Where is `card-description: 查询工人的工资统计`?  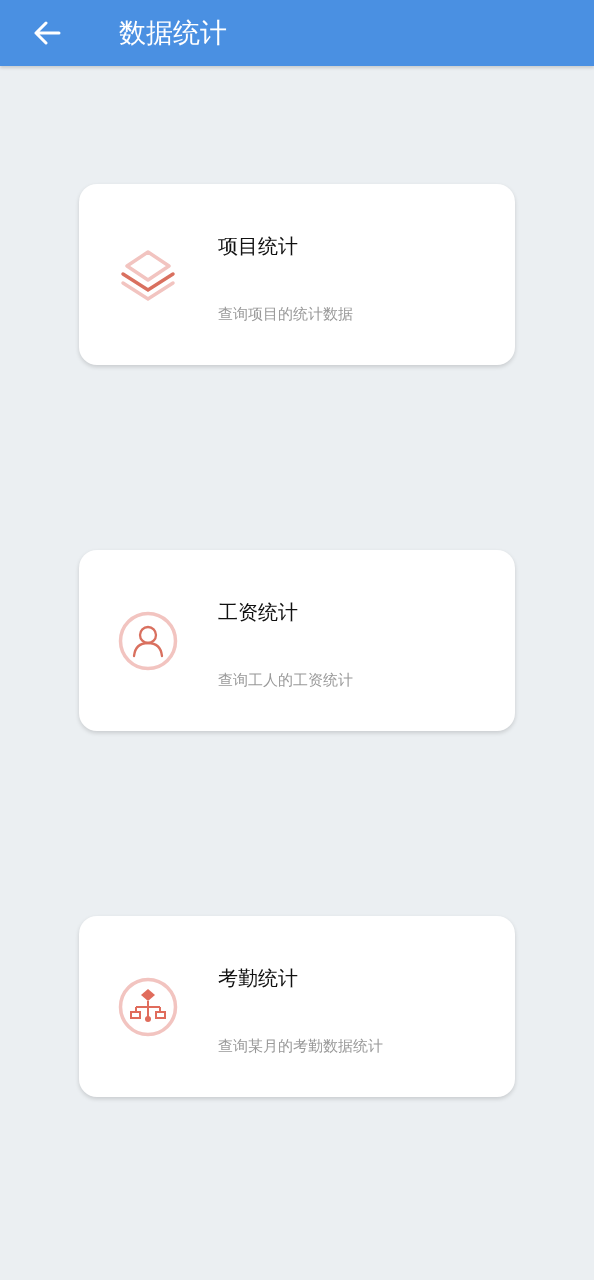
card-description: 查询工人的工资统计 is located at coordinates (285, 679).